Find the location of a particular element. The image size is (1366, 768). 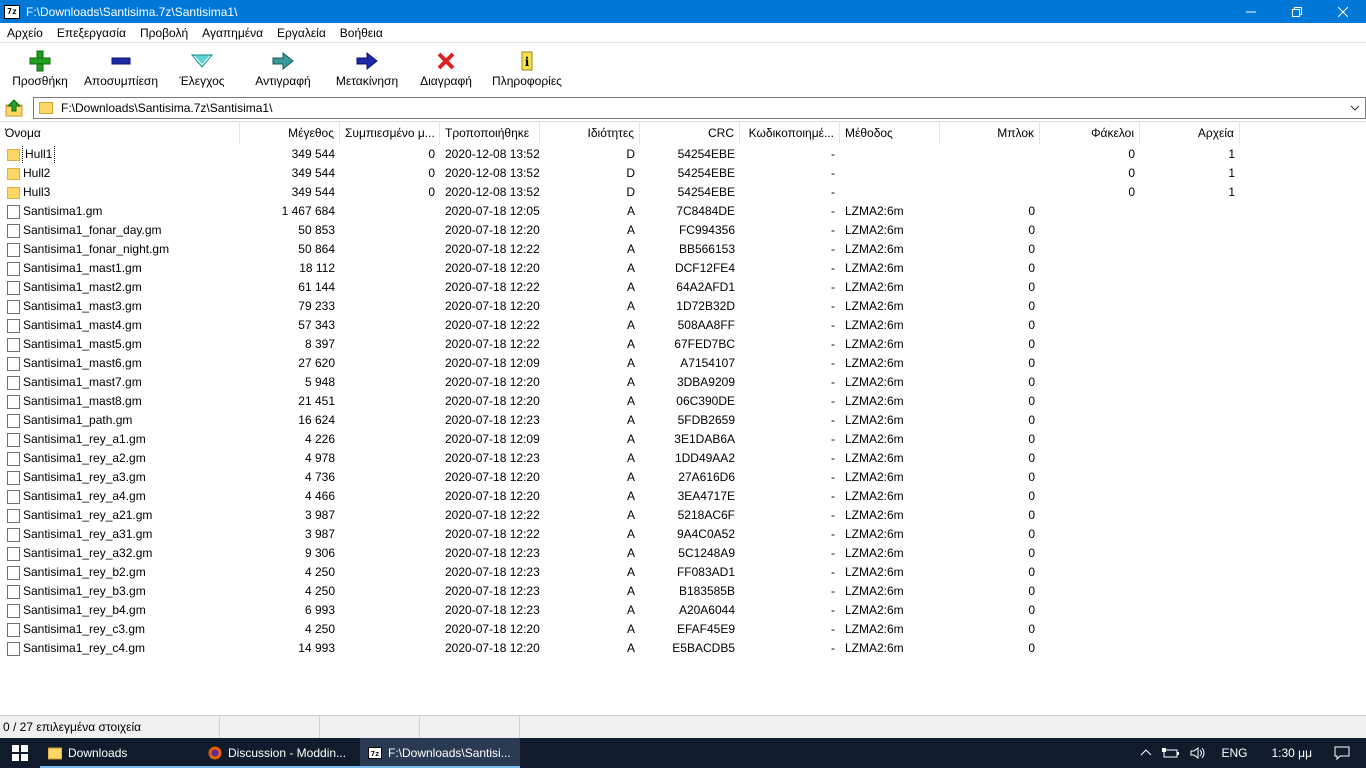

cell-name: Santisima1_mast2.gm is located at coordinates (120, 287).